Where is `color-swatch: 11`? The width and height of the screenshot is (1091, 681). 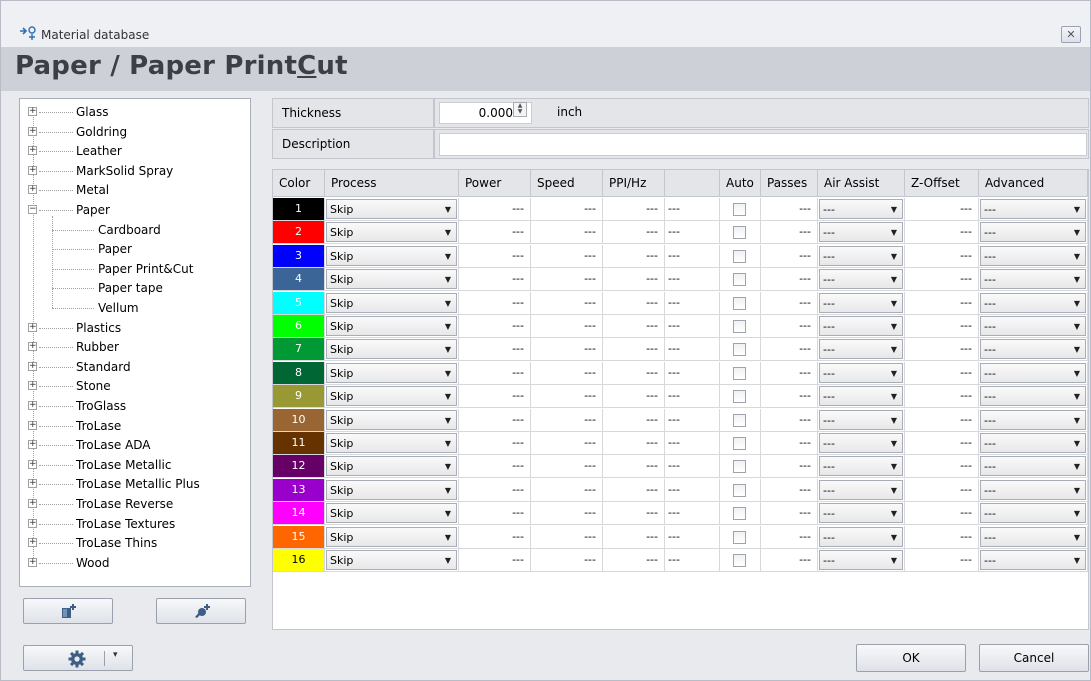
color-swatch: 11 is located at coordinates (299, 443).